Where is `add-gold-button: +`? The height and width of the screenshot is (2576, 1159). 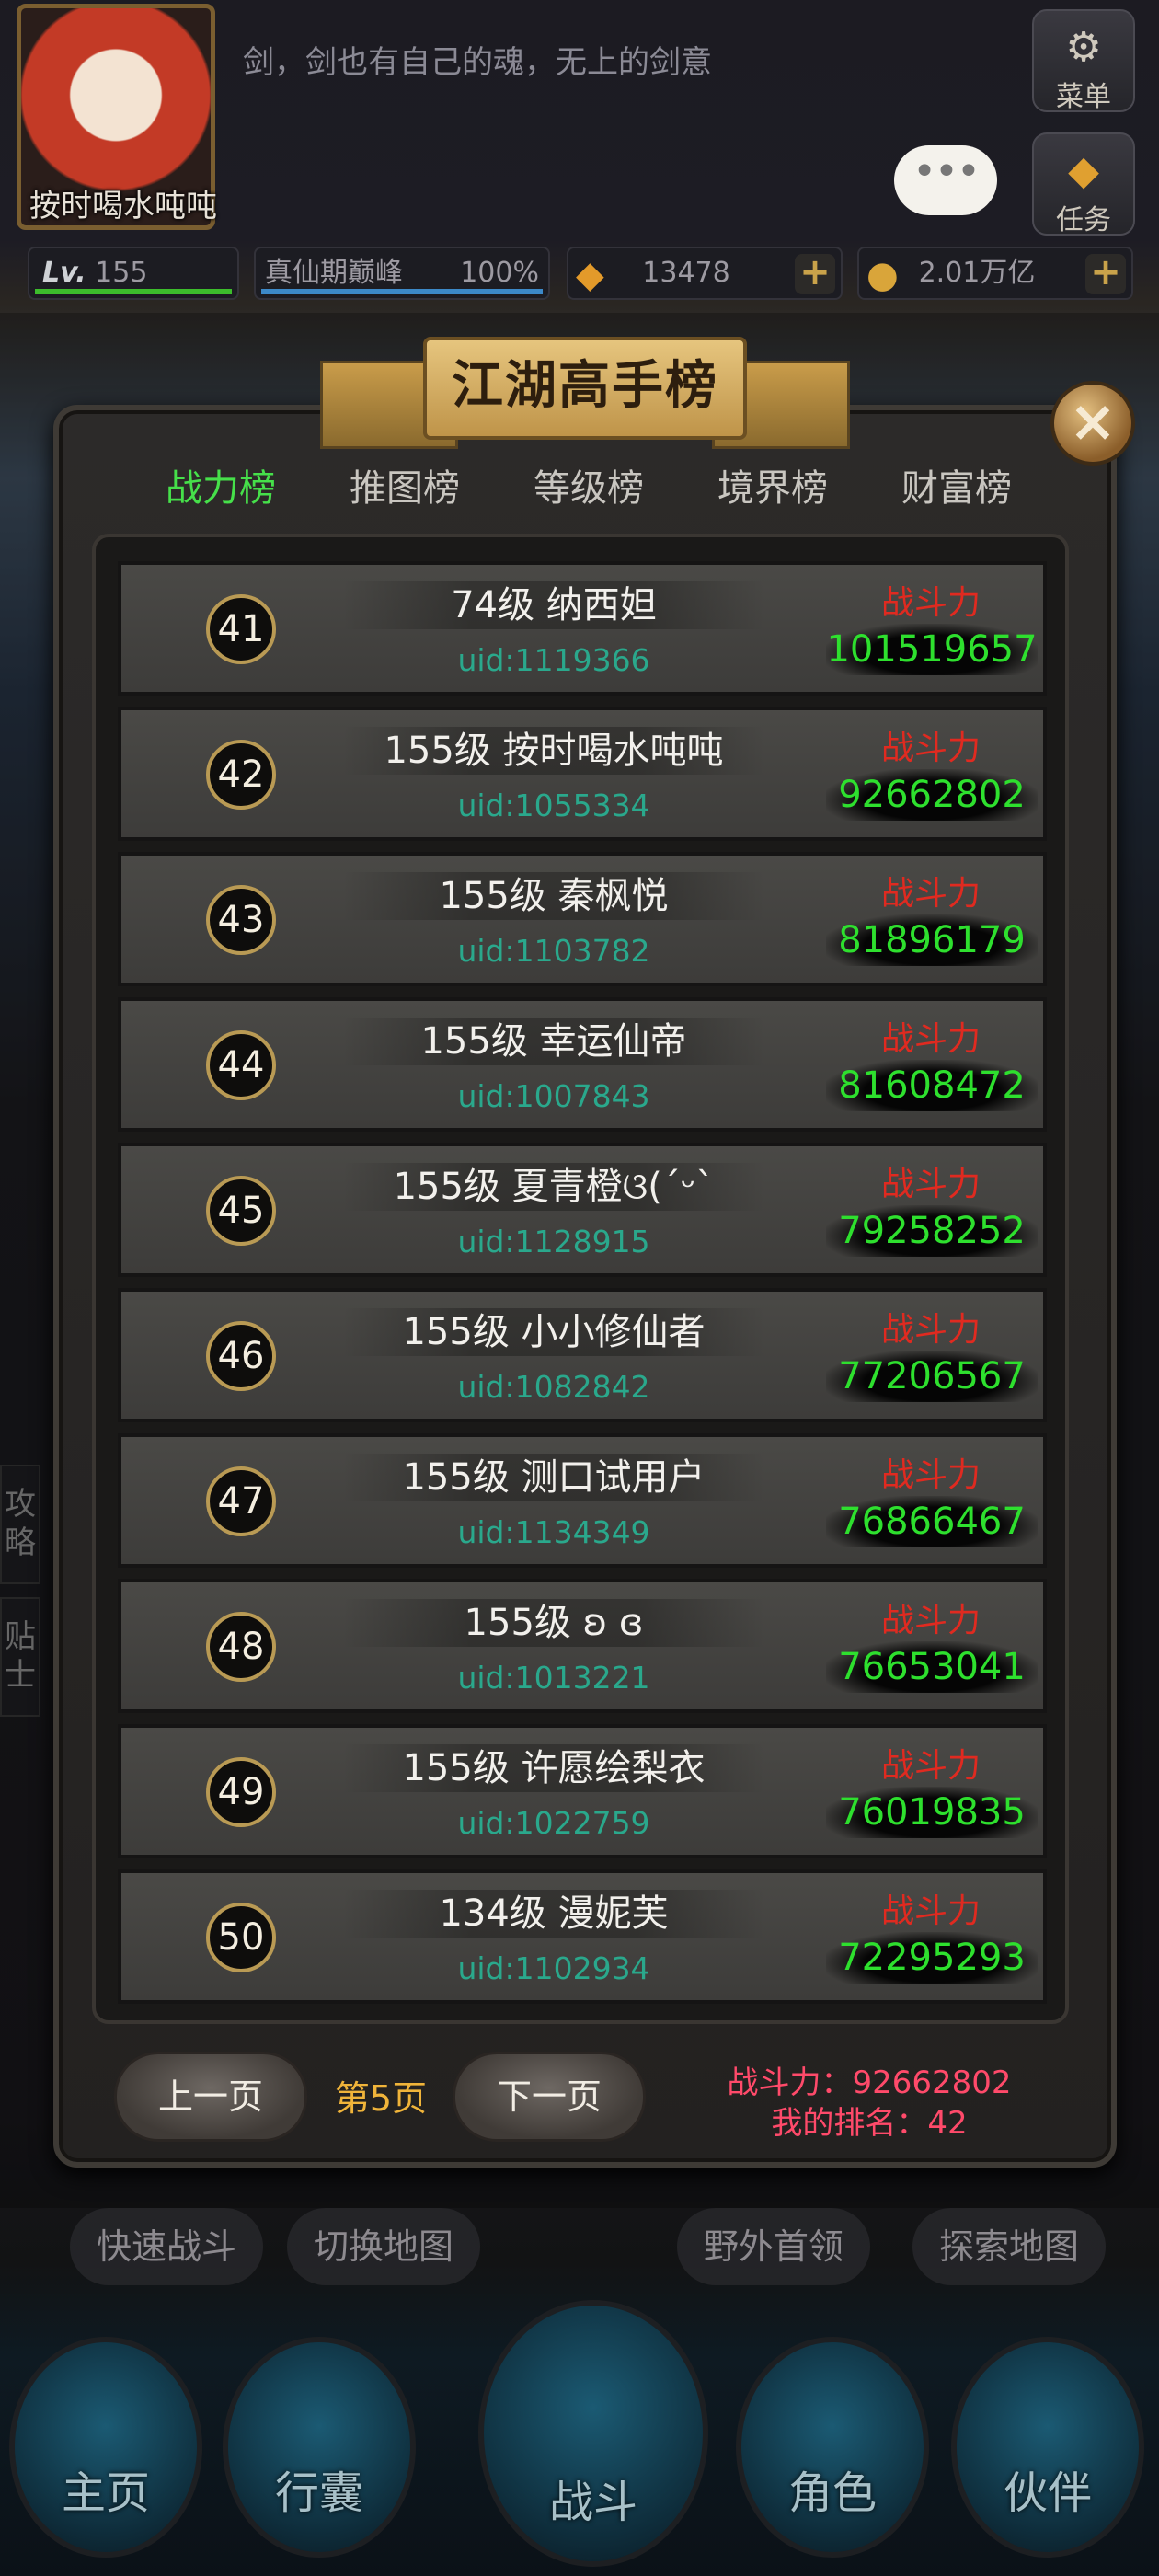 add-gold-button: + is located at coordinates (1105, 274).